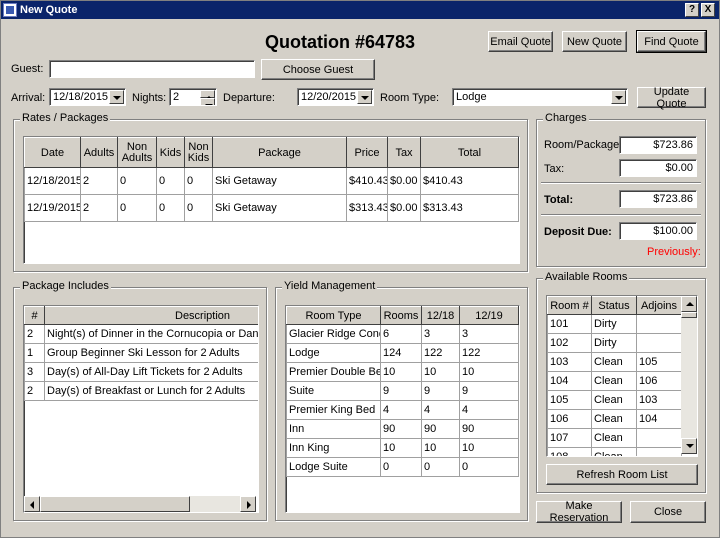  What do you see at coordinates (198, 152) in the screenshot?
I see `col-non-kids: Non Kids` at bounding box center [198, 152].